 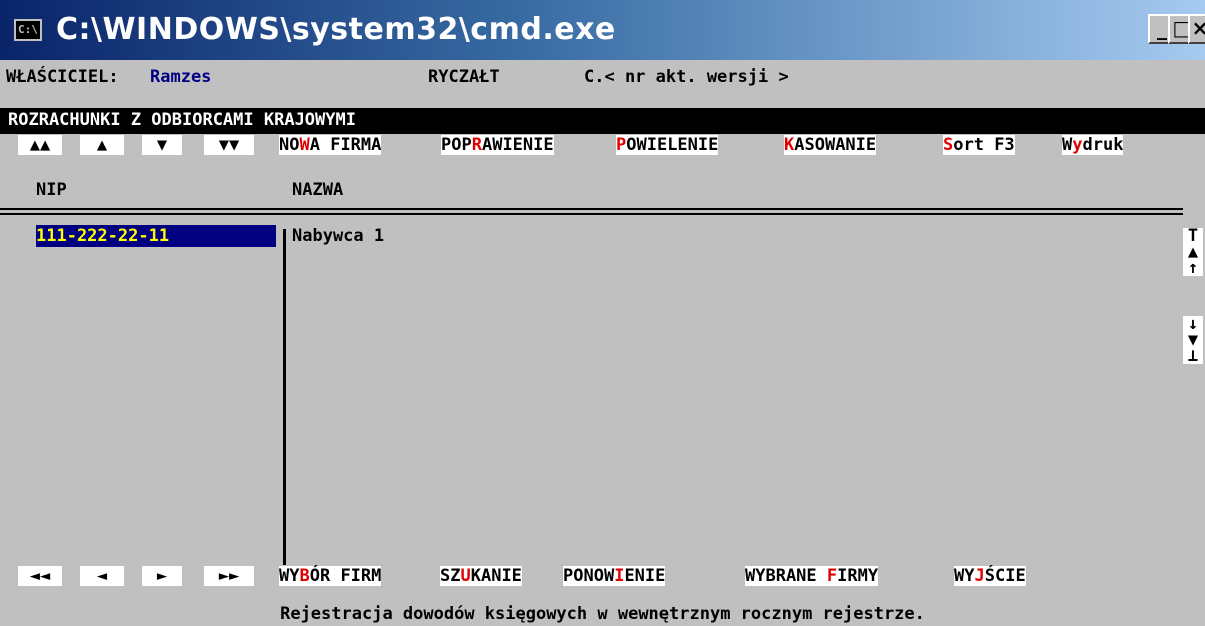 I want to click on cmd-app-icon: C:\, so click(x=28, y=30).